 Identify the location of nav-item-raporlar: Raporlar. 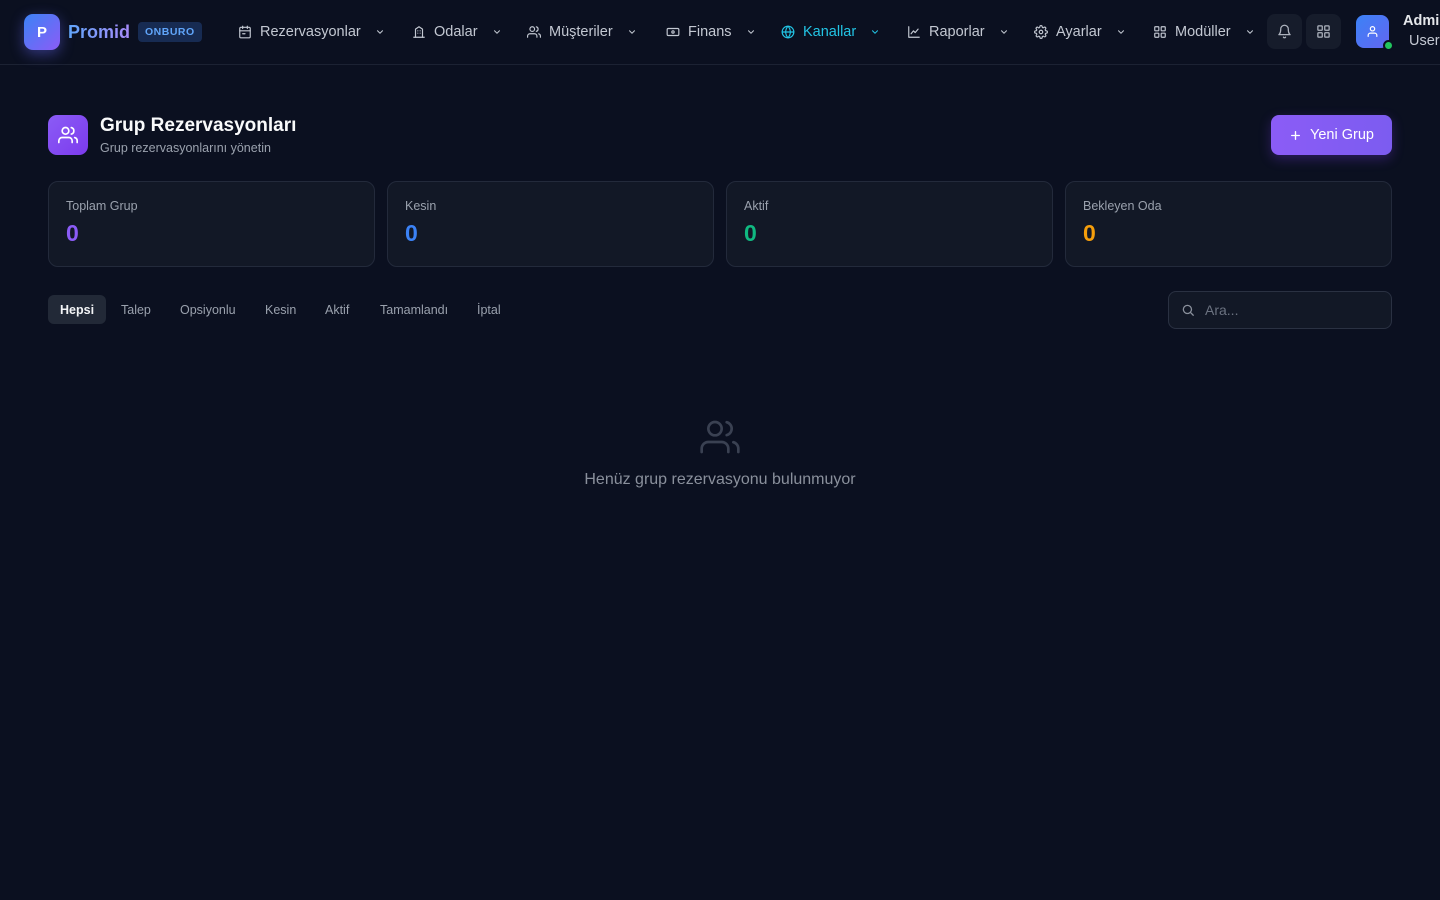
(958, 32).